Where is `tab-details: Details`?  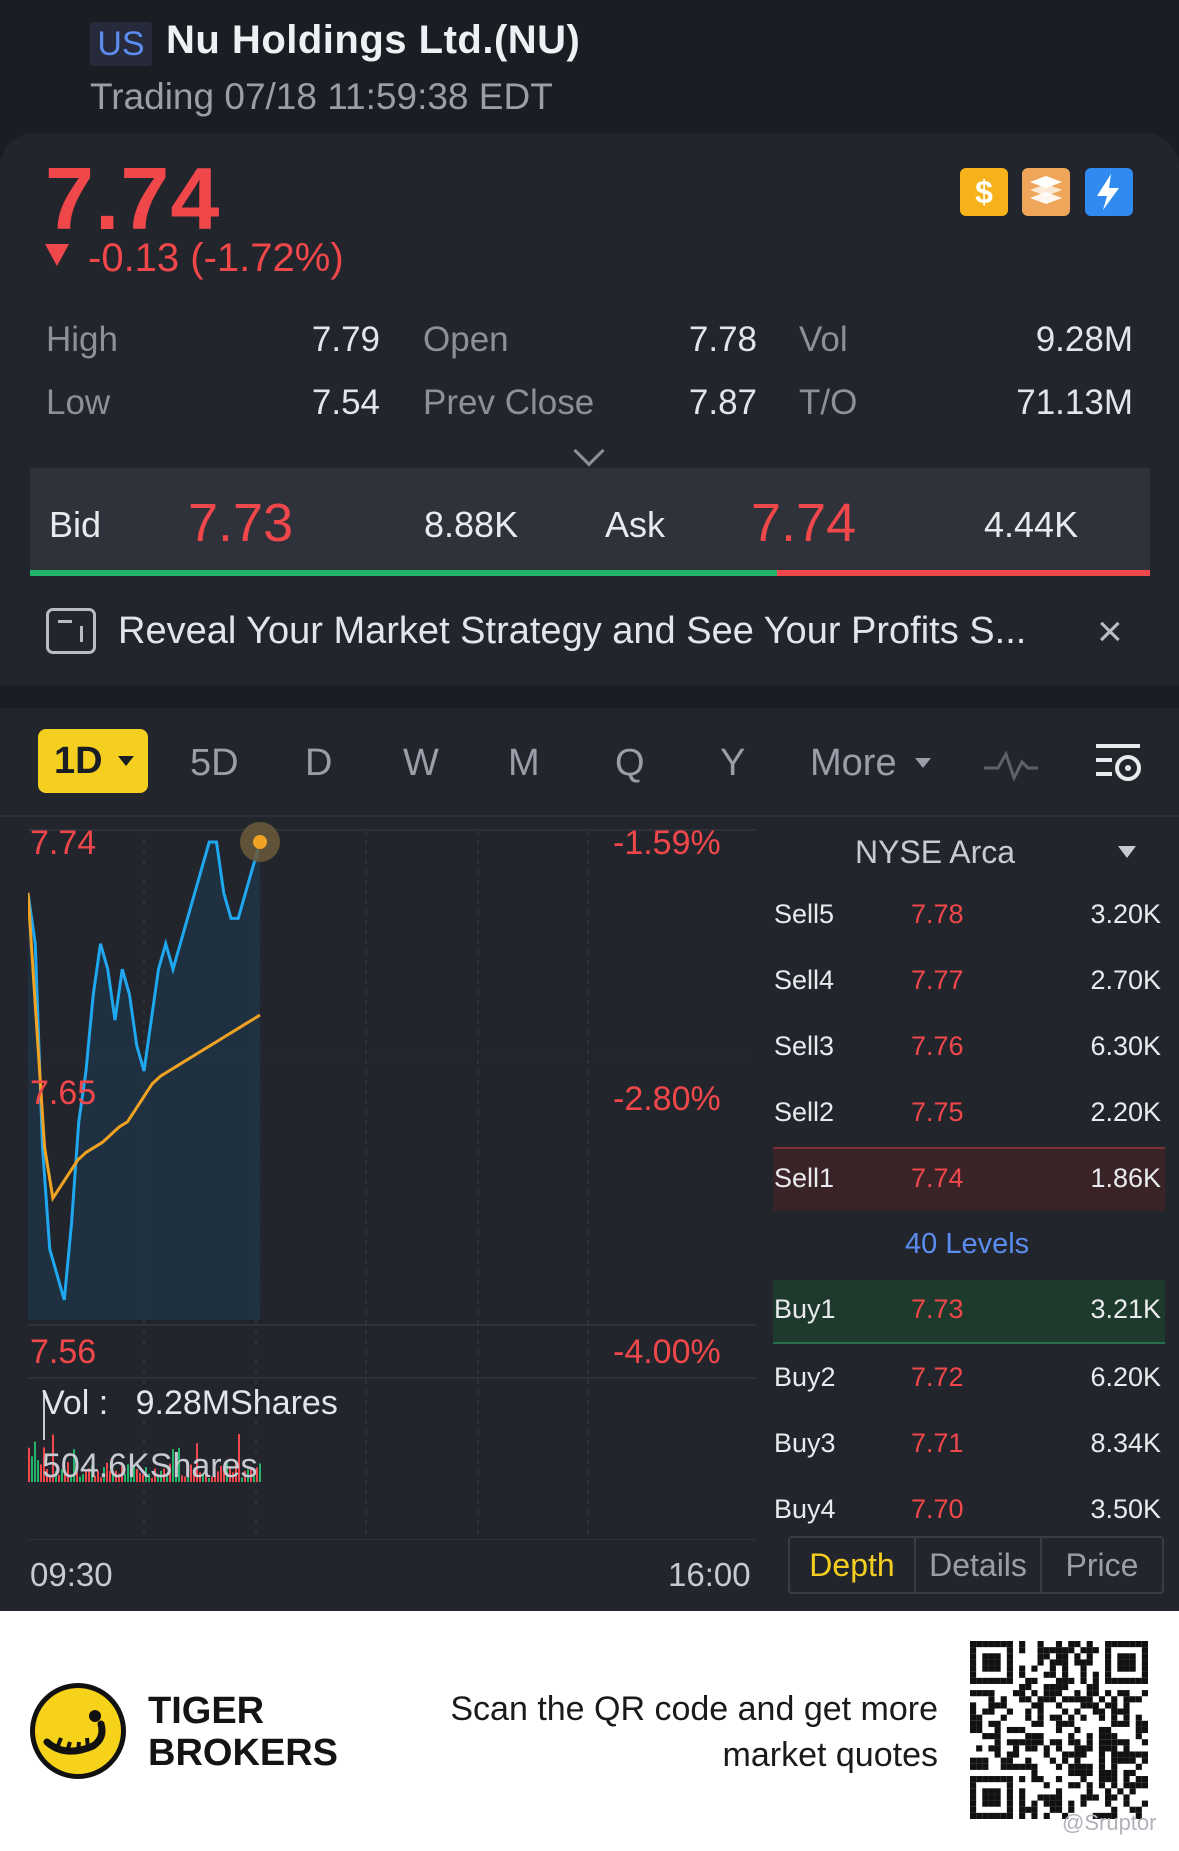
tab-details: Details is located at coordinates (978, 1565).